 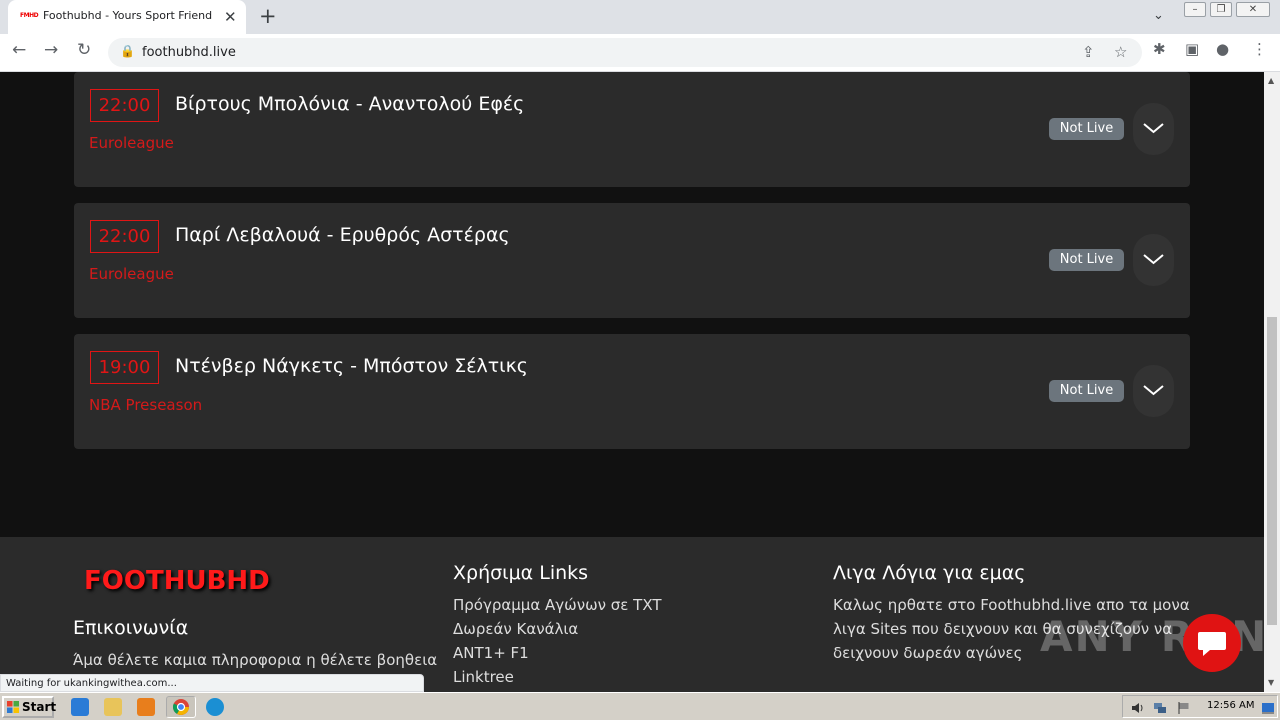 I want to click on about-heading: Λιγα Λόγια για εμας, so click(x=929, y=573).